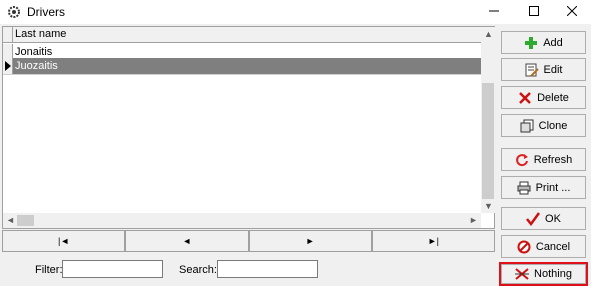 This screenshot has width=591, height=286. I want to click on nav-next-button: ►, so click(310, 241).